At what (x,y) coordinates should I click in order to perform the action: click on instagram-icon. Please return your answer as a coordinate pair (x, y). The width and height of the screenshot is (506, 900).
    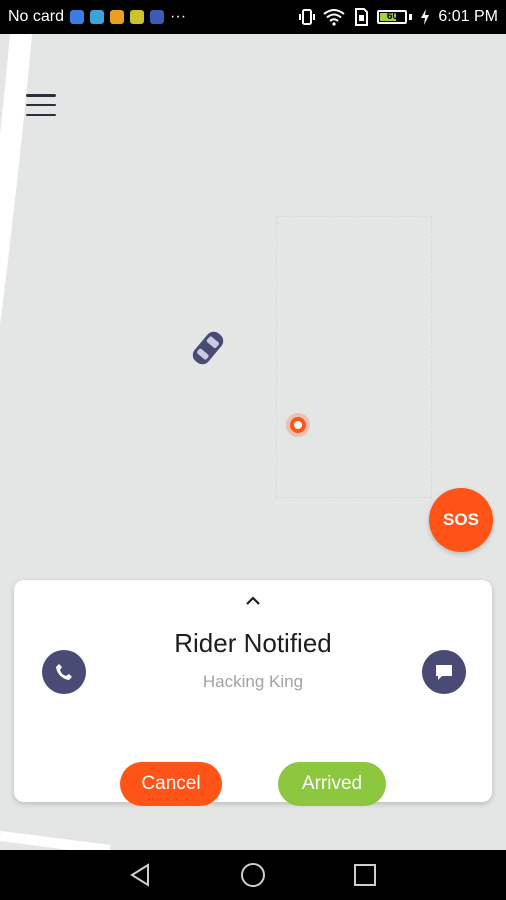
    Looking at the image, I should click on (117, 17).